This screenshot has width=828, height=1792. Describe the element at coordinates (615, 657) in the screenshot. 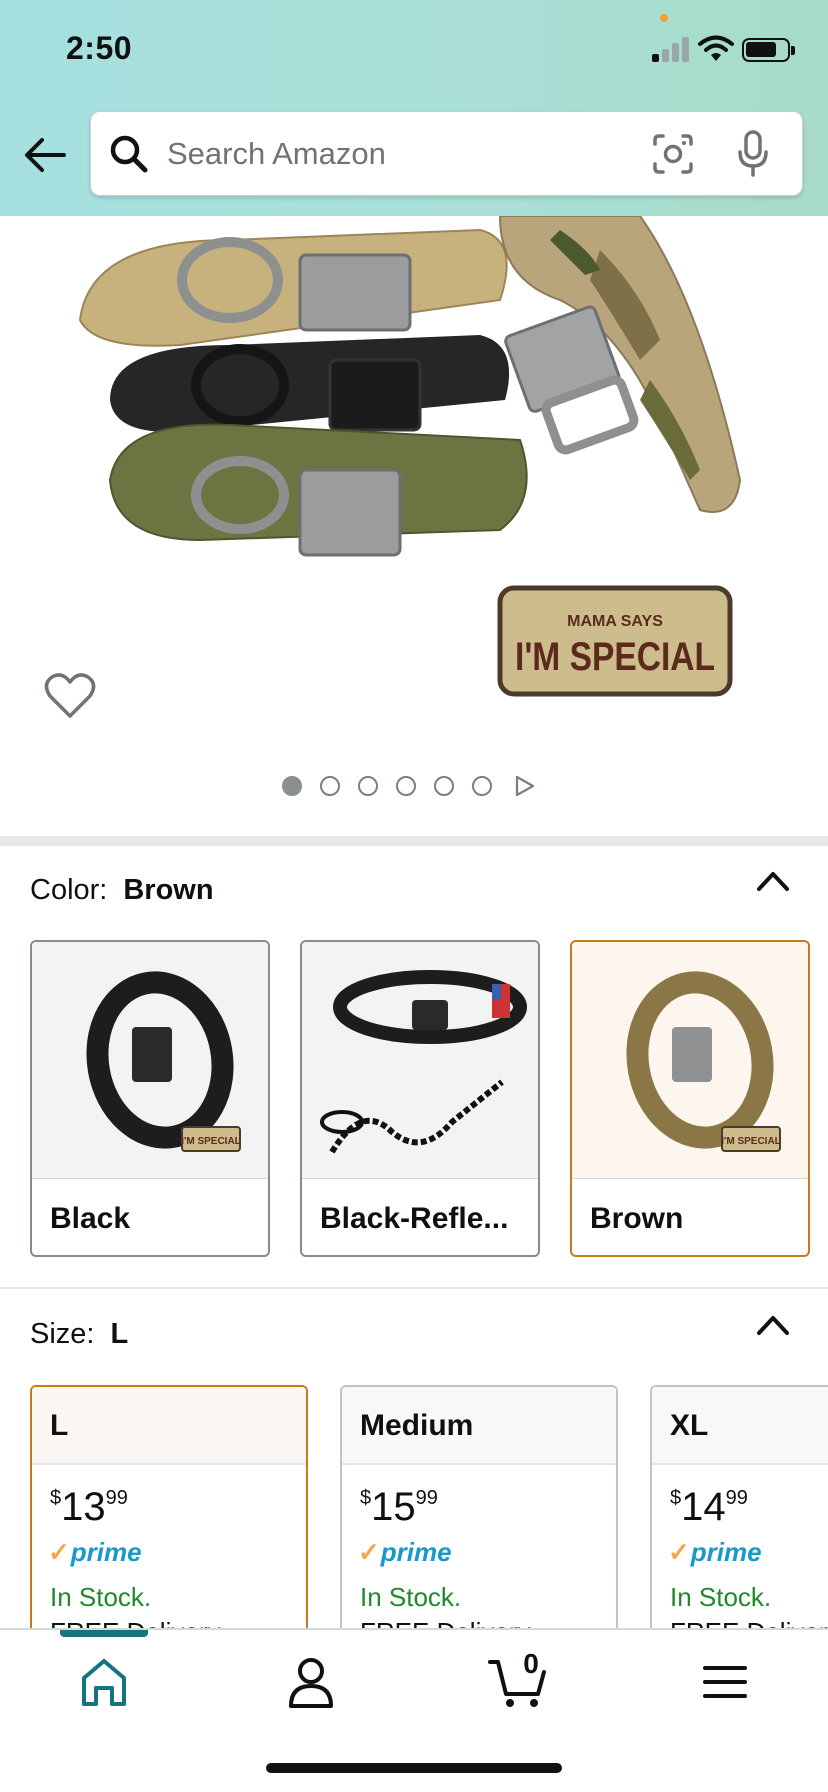

I see `patch-text-main: I'M SPECIAL` at that location.